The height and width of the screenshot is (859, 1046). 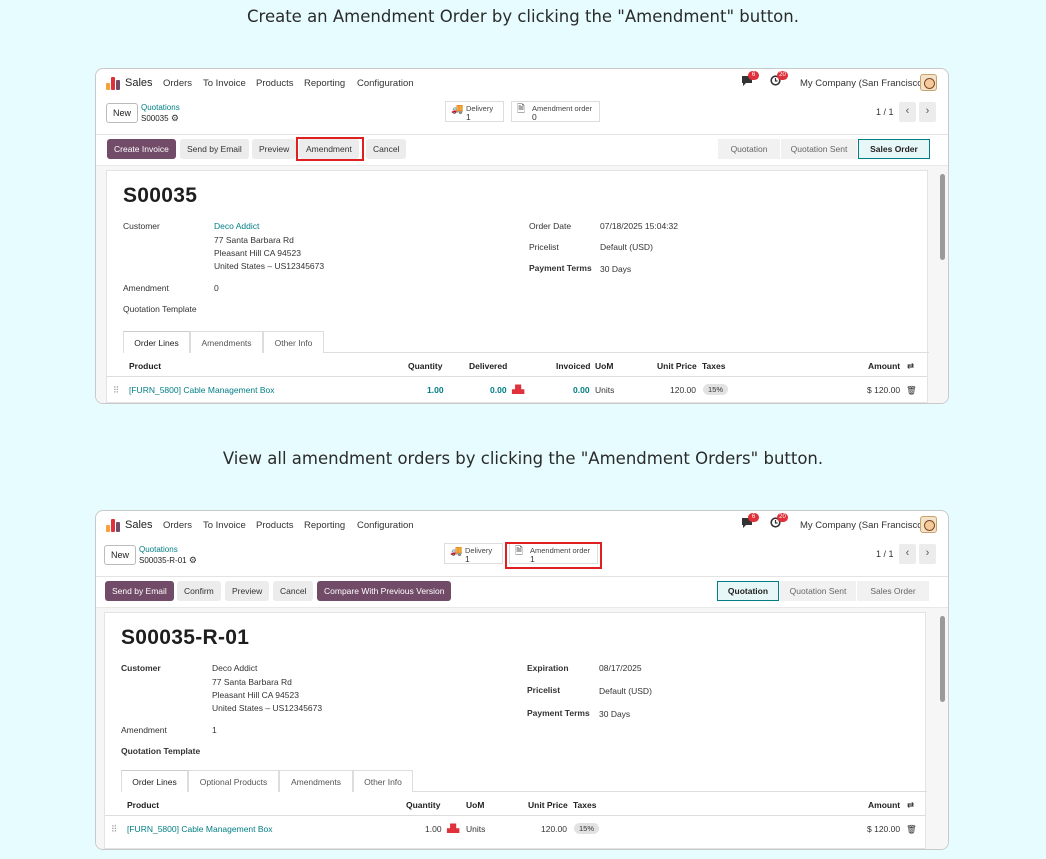 I want to click on order-date-value: 07/18/2025 15:04:32, so click(x=639, y=226).